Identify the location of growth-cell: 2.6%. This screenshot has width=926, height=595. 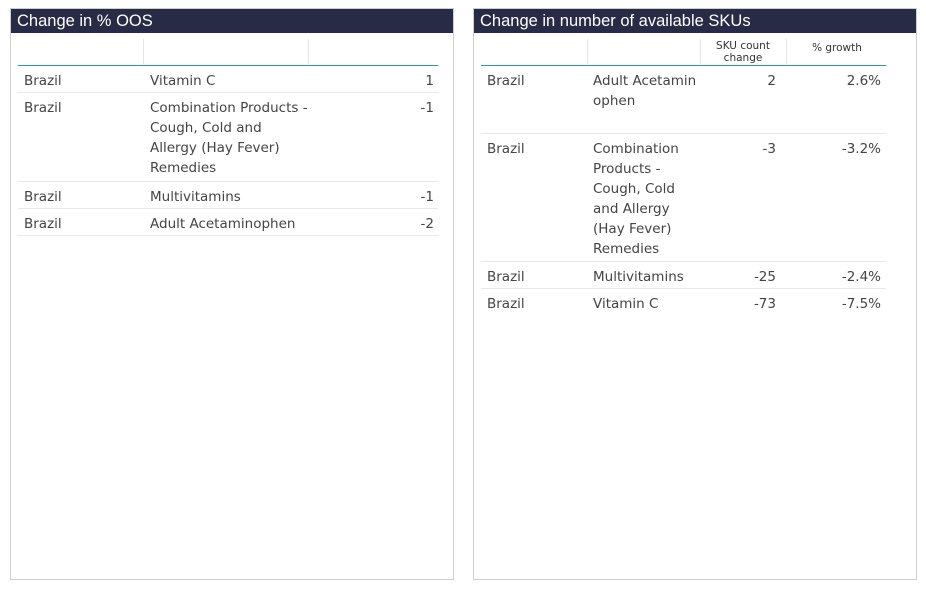
(863, 81).